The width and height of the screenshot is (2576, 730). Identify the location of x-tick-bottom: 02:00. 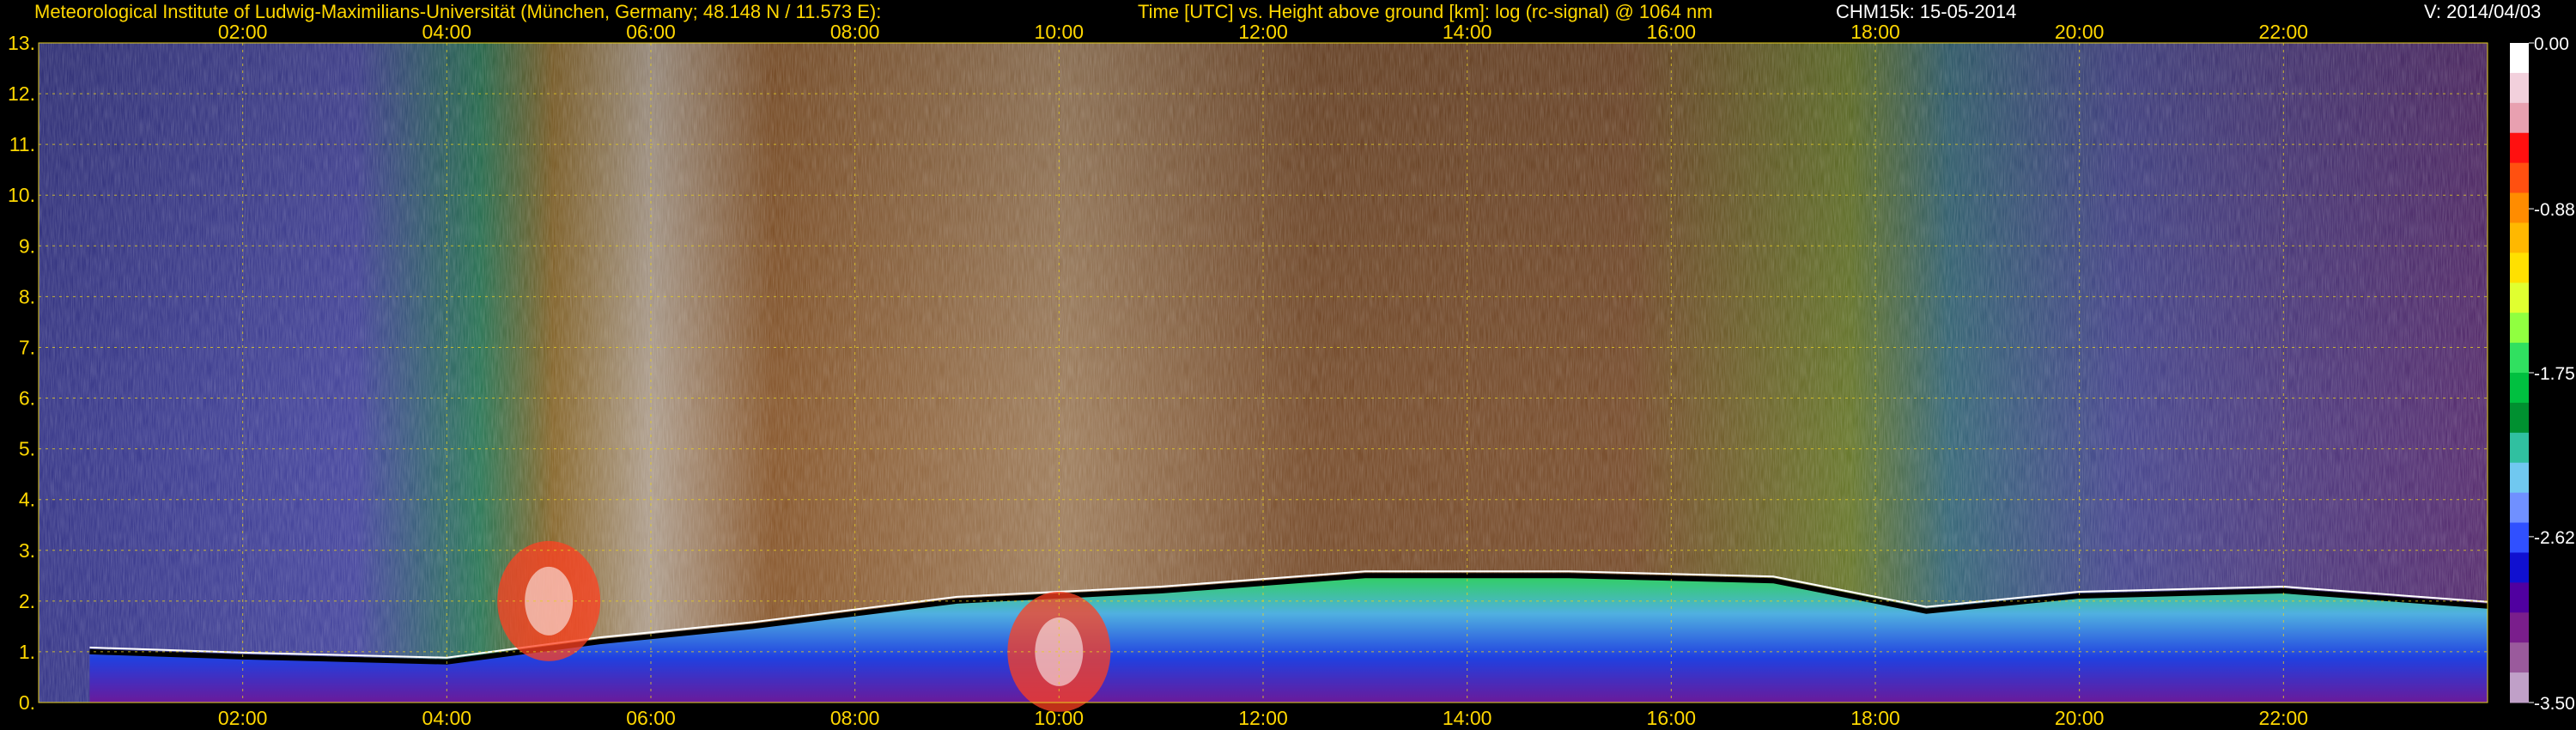
(243, 718).